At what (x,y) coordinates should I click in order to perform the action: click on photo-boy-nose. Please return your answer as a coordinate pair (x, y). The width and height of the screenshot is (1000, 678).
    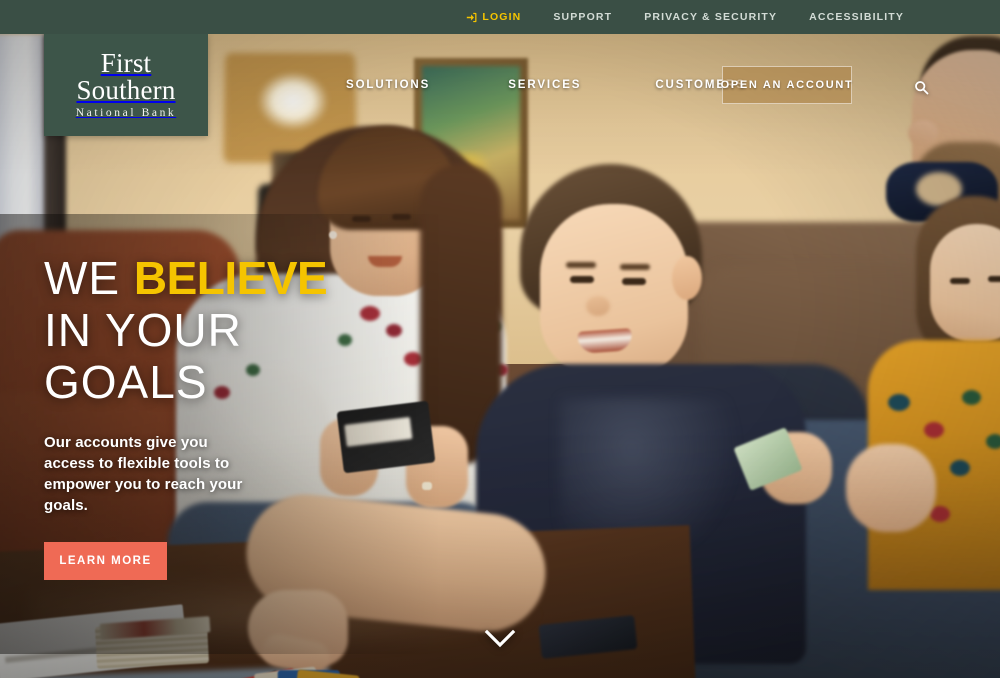
    Looking at the image, I should click on (598, 306).